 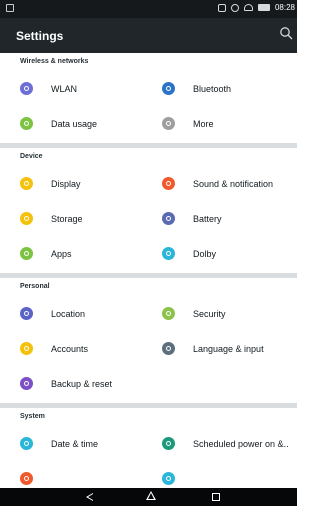 I want to click on setting-accessibility, so click(x=74, y=474).